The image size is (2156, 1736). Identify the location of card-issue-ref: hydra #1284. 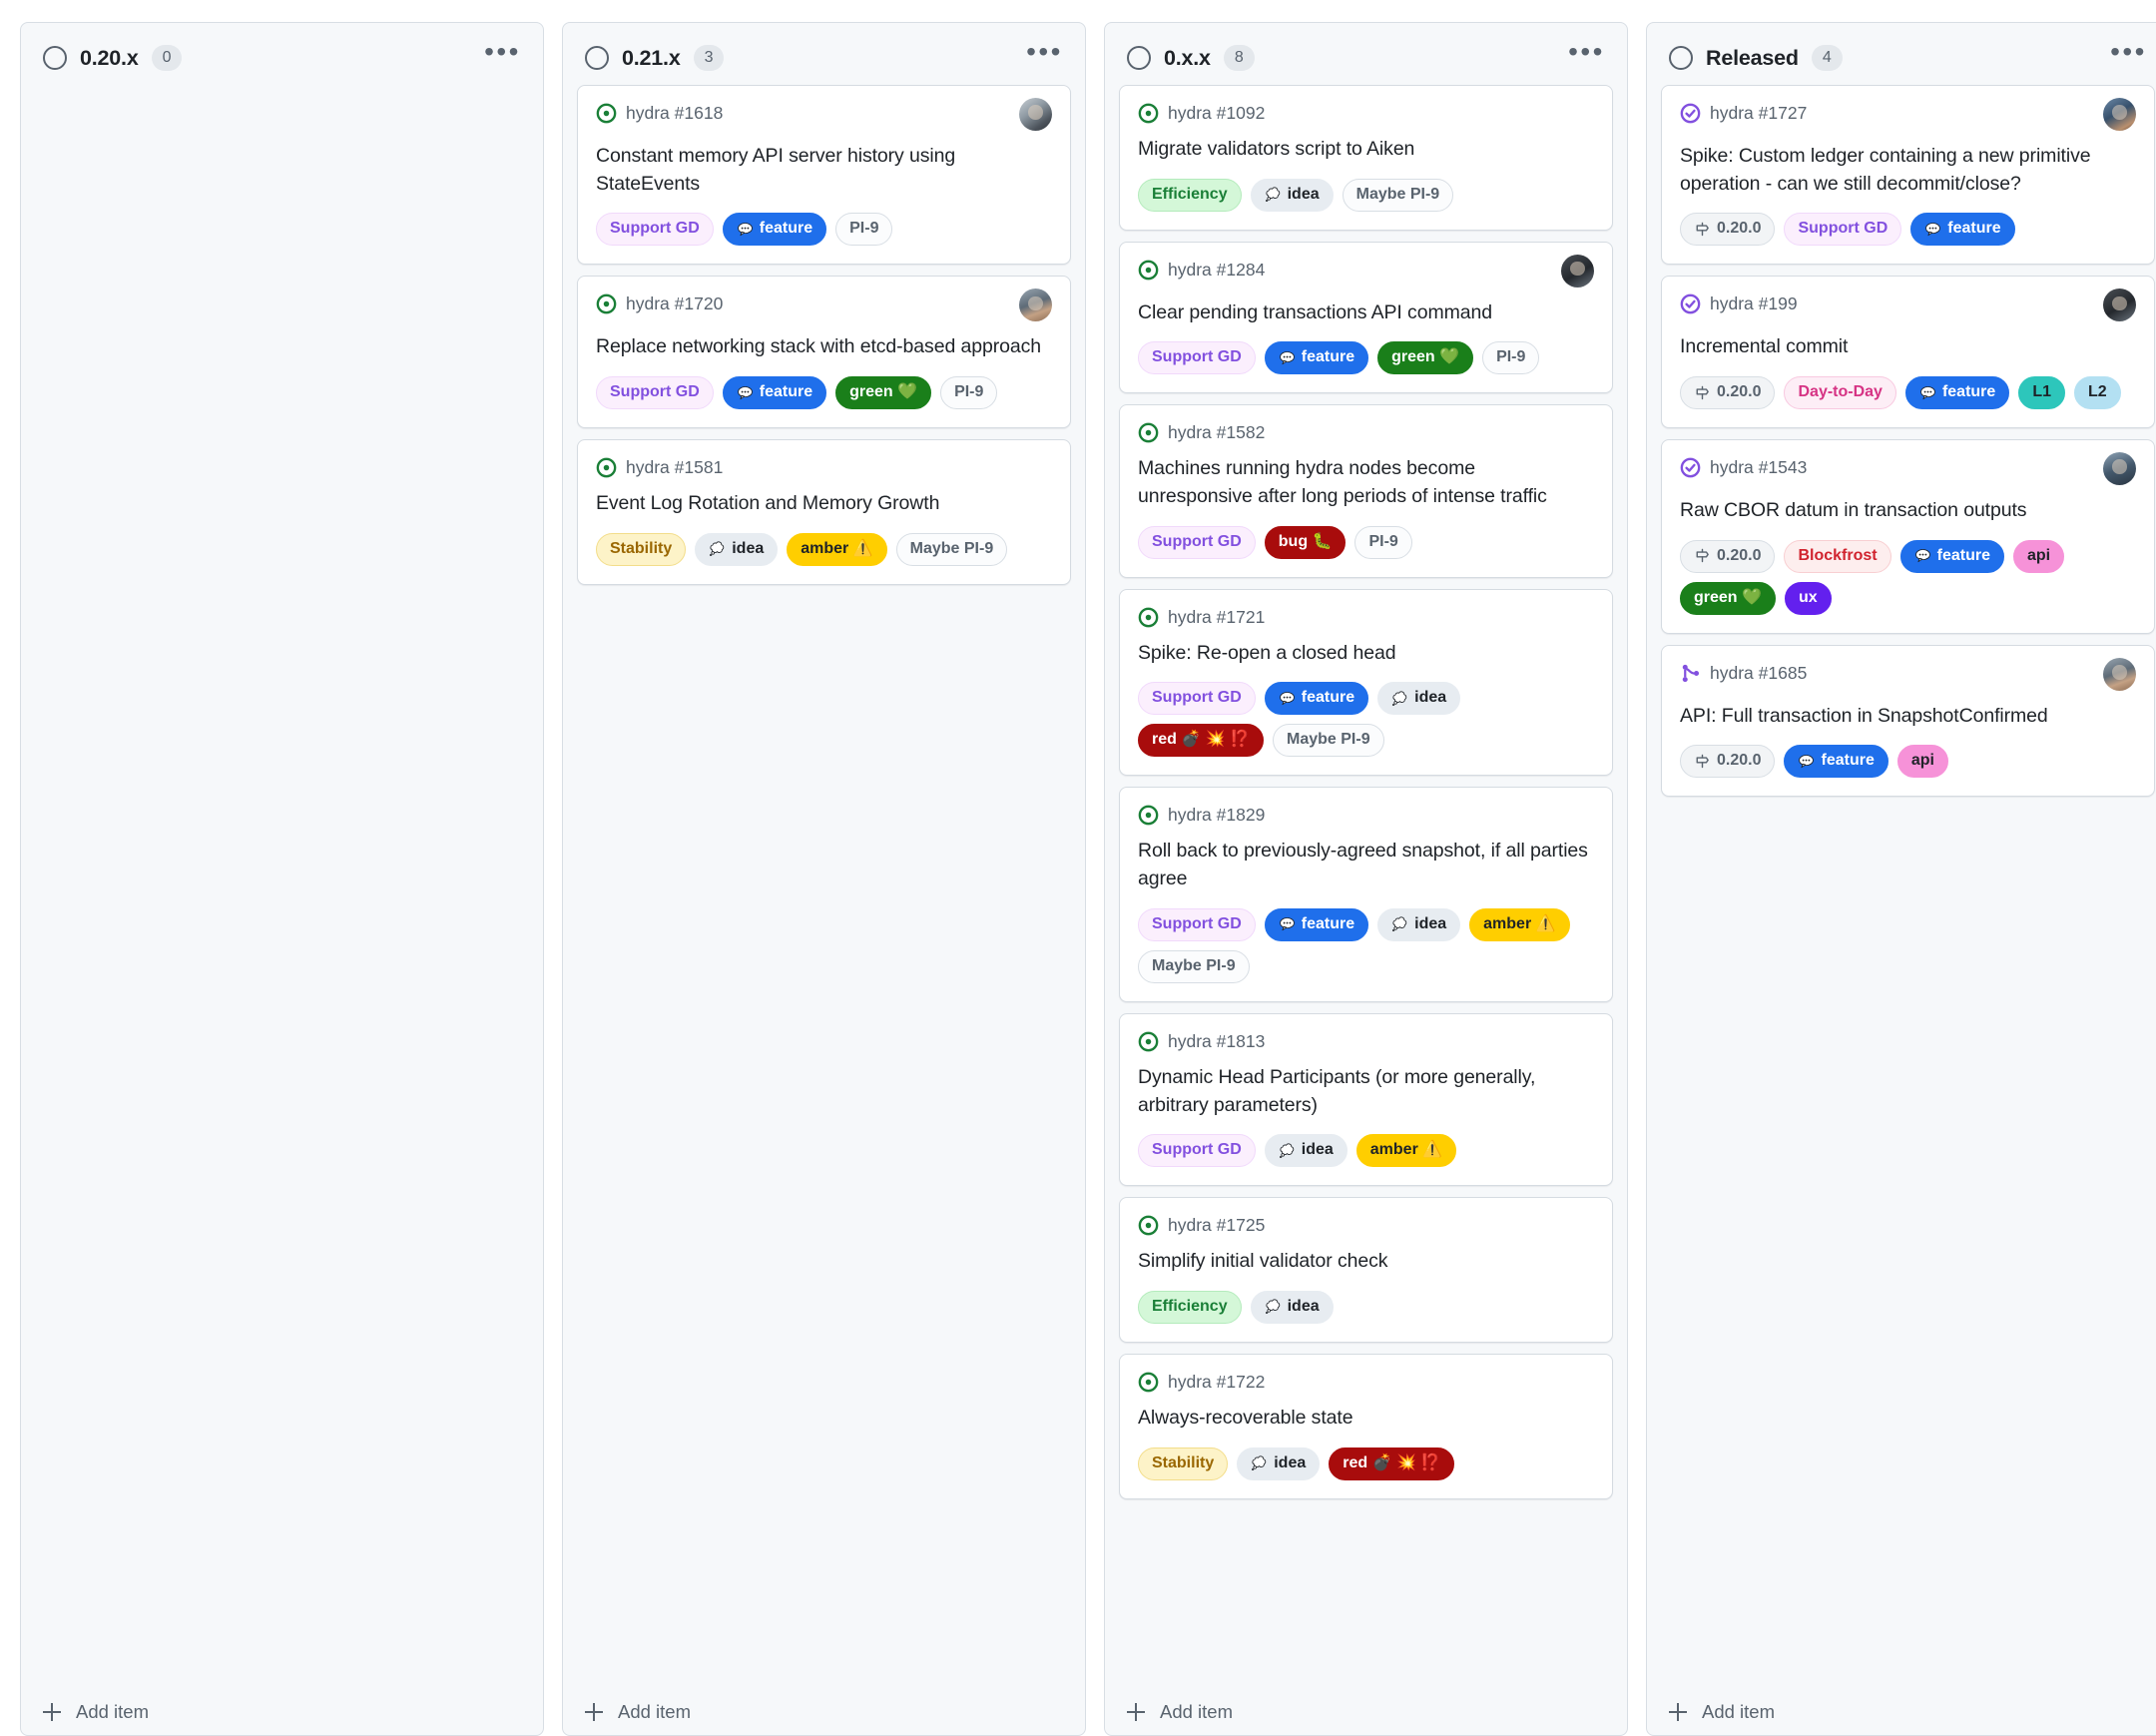
(1216, 270).